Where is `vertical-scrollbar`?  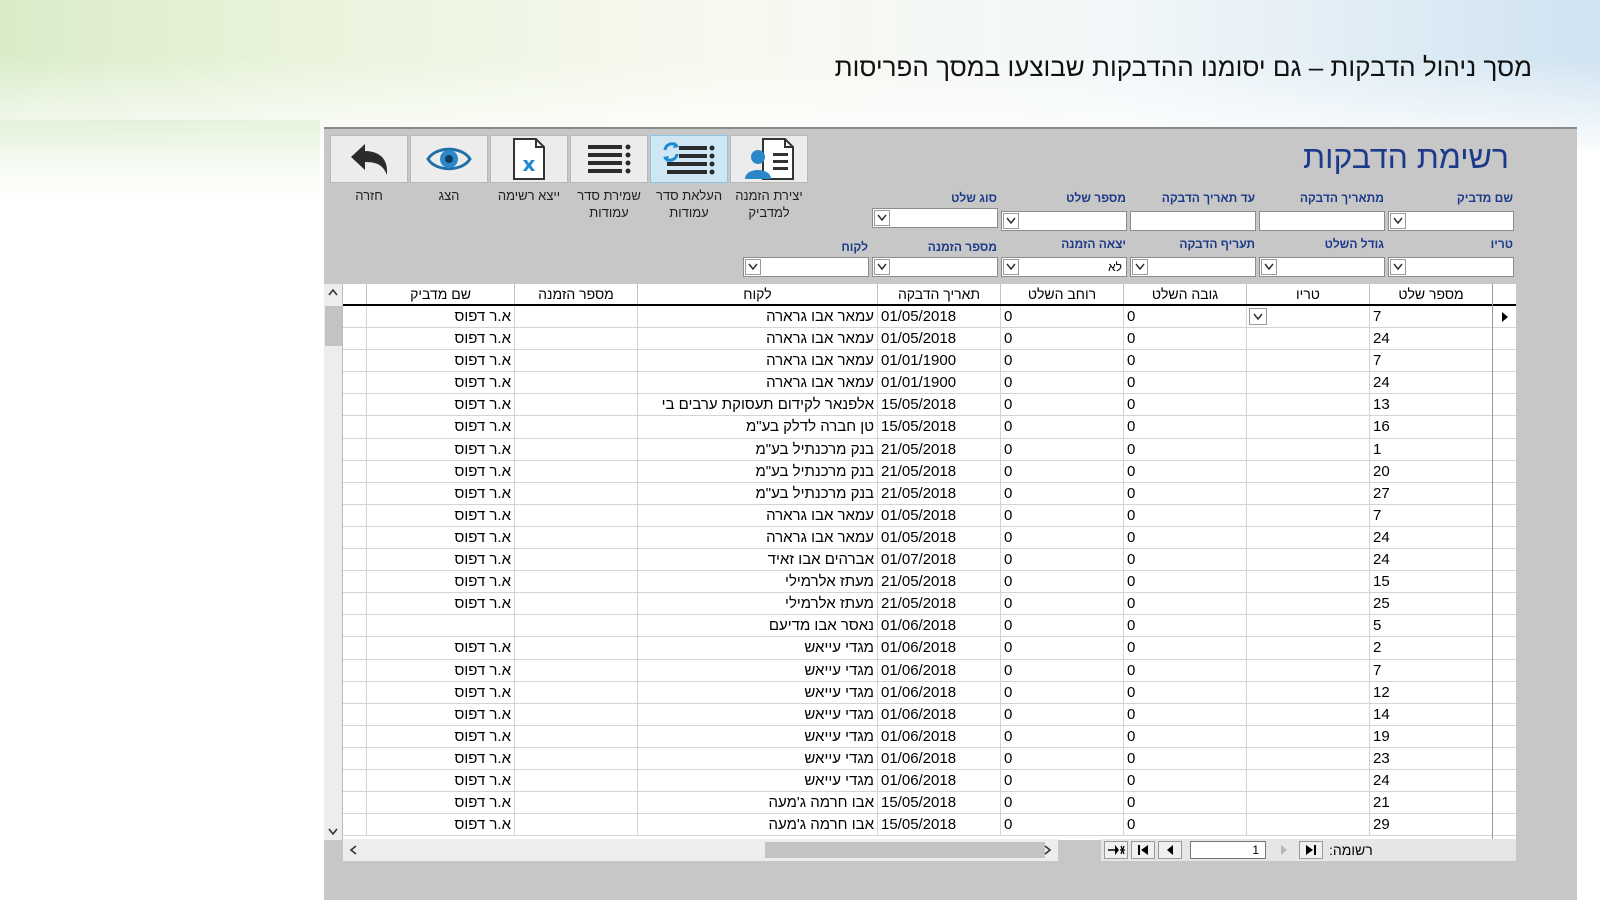 vertical-scrollbar is located at coordinates (333, 562).